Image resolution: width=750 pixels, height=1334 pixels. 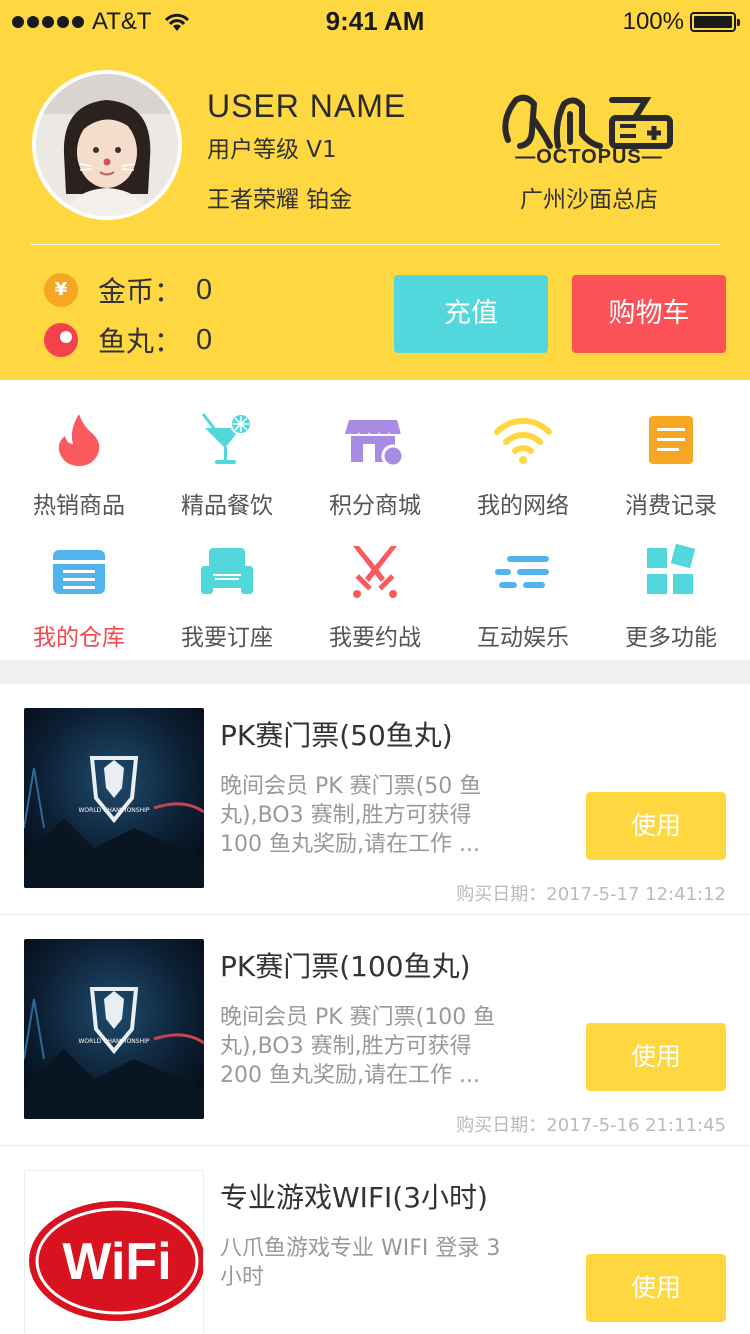 I want to click on user-name: USER NAME, so click(x=307, y=106).